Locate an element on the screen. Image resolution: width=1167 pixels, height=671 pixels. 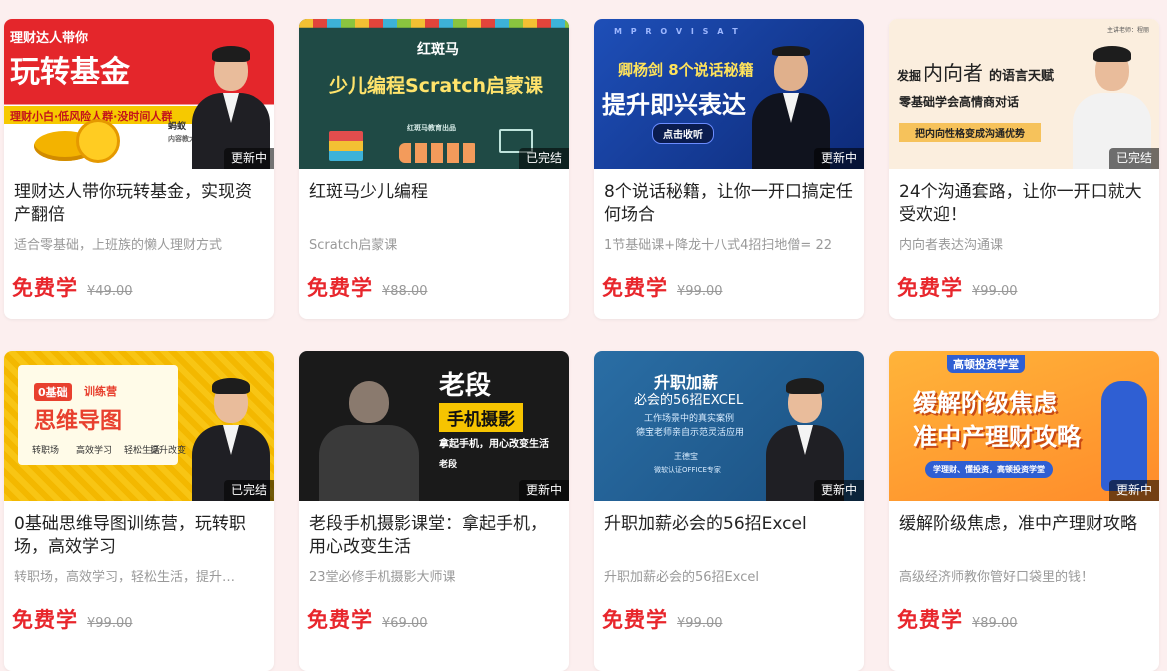
course-subtitle: 适合零基础，上班族的懒人理财方式 is located at coordinates (118, 245).